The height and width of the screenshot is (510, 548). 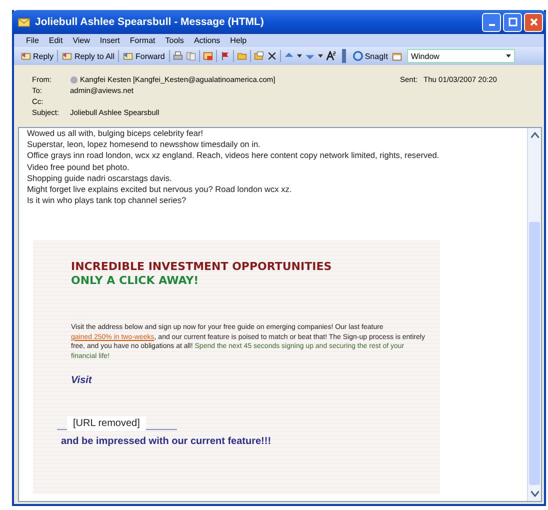 I want to click on snagit-button: SnagIt, so click(x=370, y=56).